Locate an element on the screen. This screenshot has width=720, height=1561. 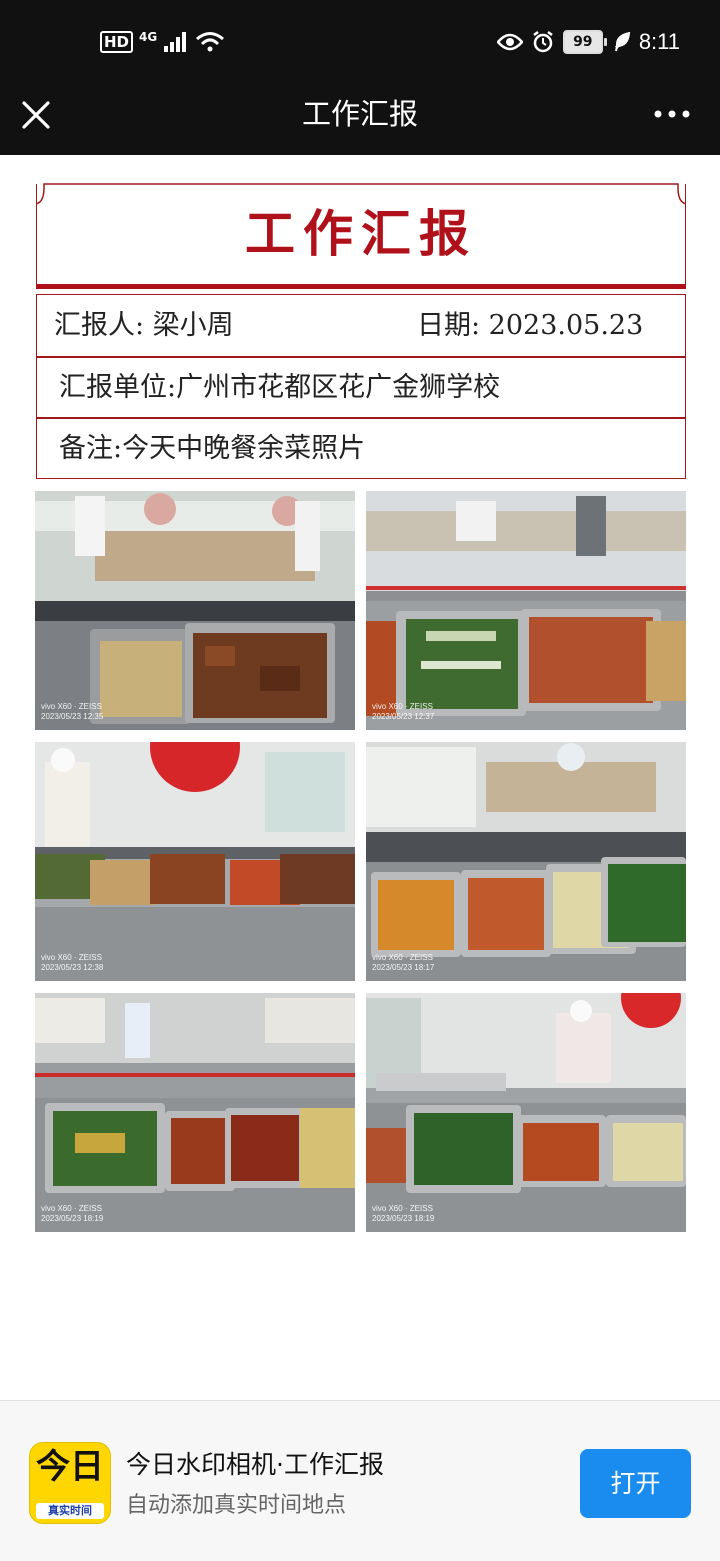
photo-6-brand: vivo X60 · ZEISS is located at coordinates (402, 1208).